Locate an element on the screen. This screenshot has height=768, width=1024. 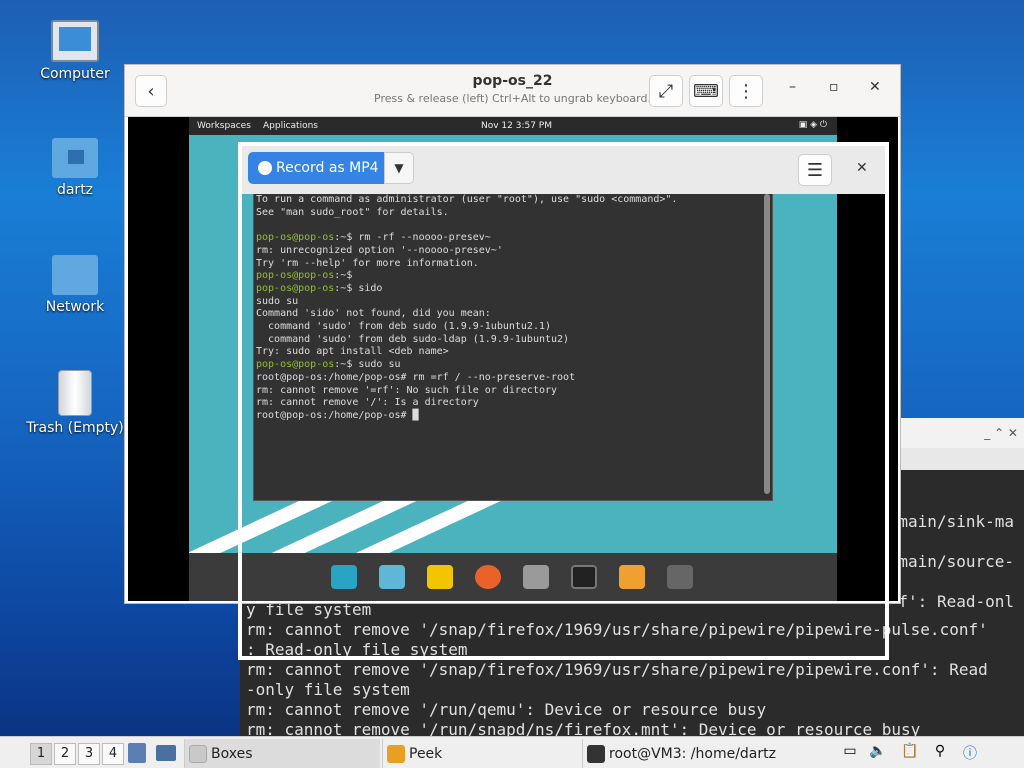
hamburger-icon: ☰ is located at coordinates (815, 170).